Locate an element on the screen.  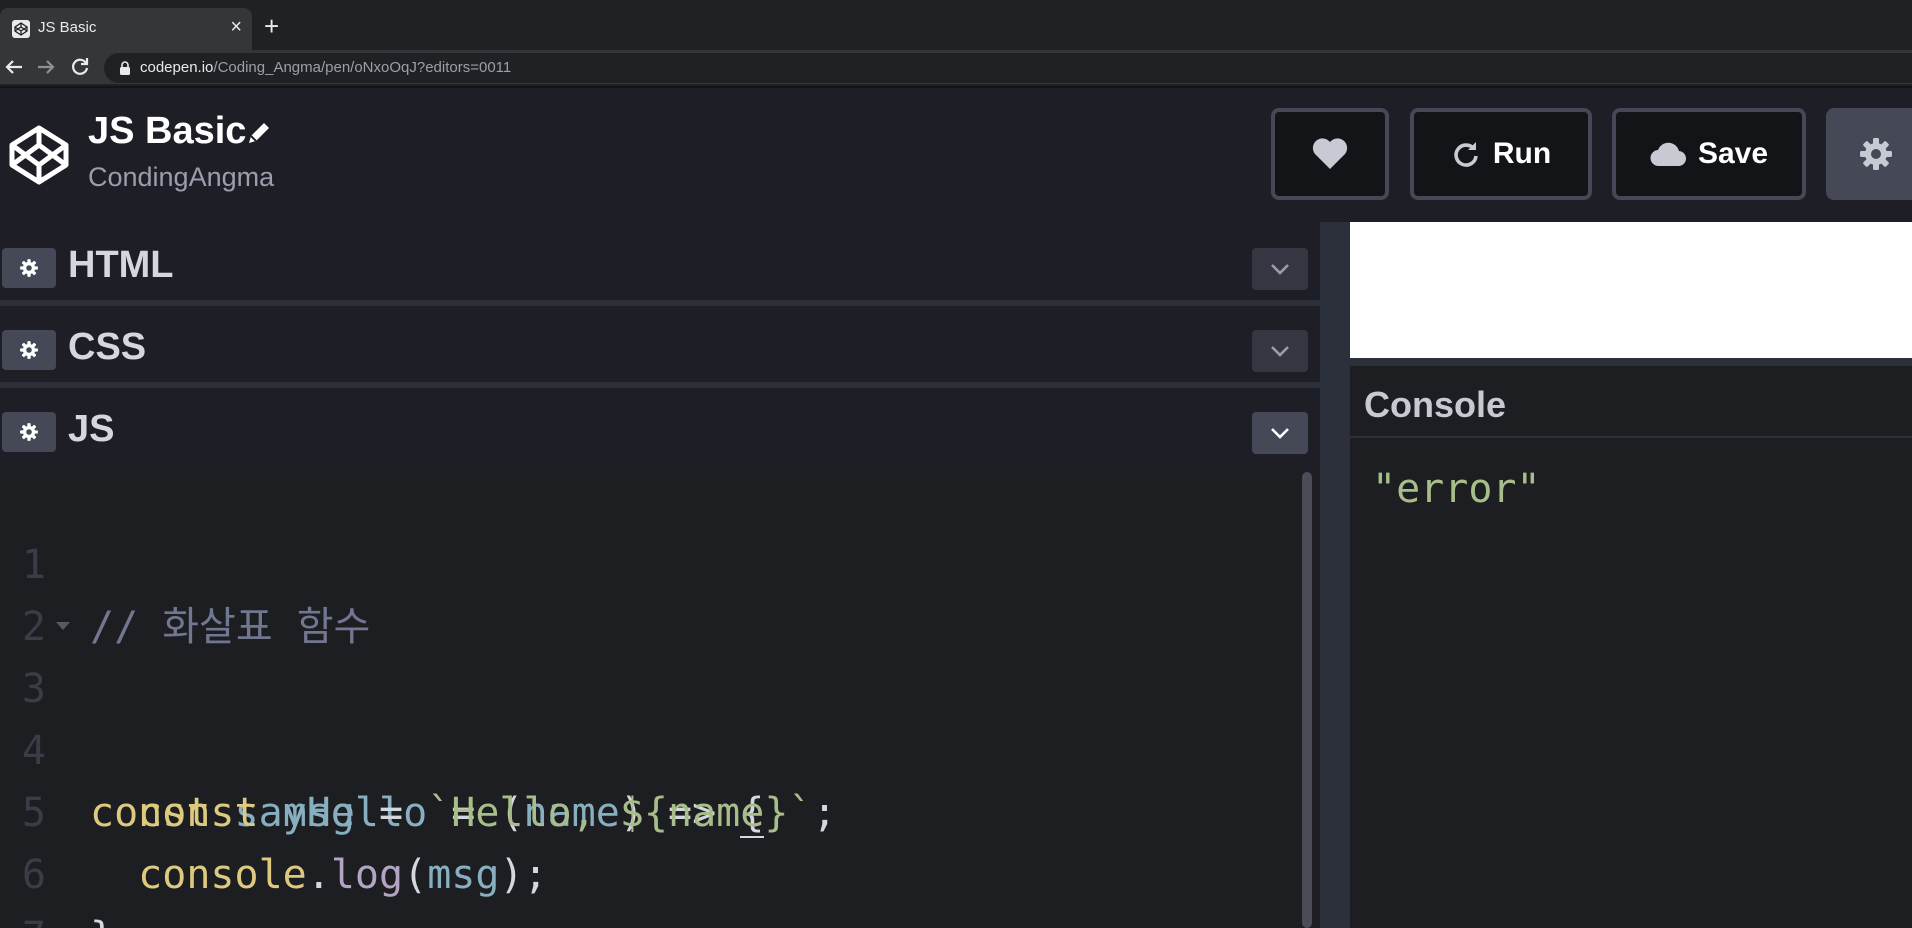
line-number: 7 is located at coordinates (23, 917).